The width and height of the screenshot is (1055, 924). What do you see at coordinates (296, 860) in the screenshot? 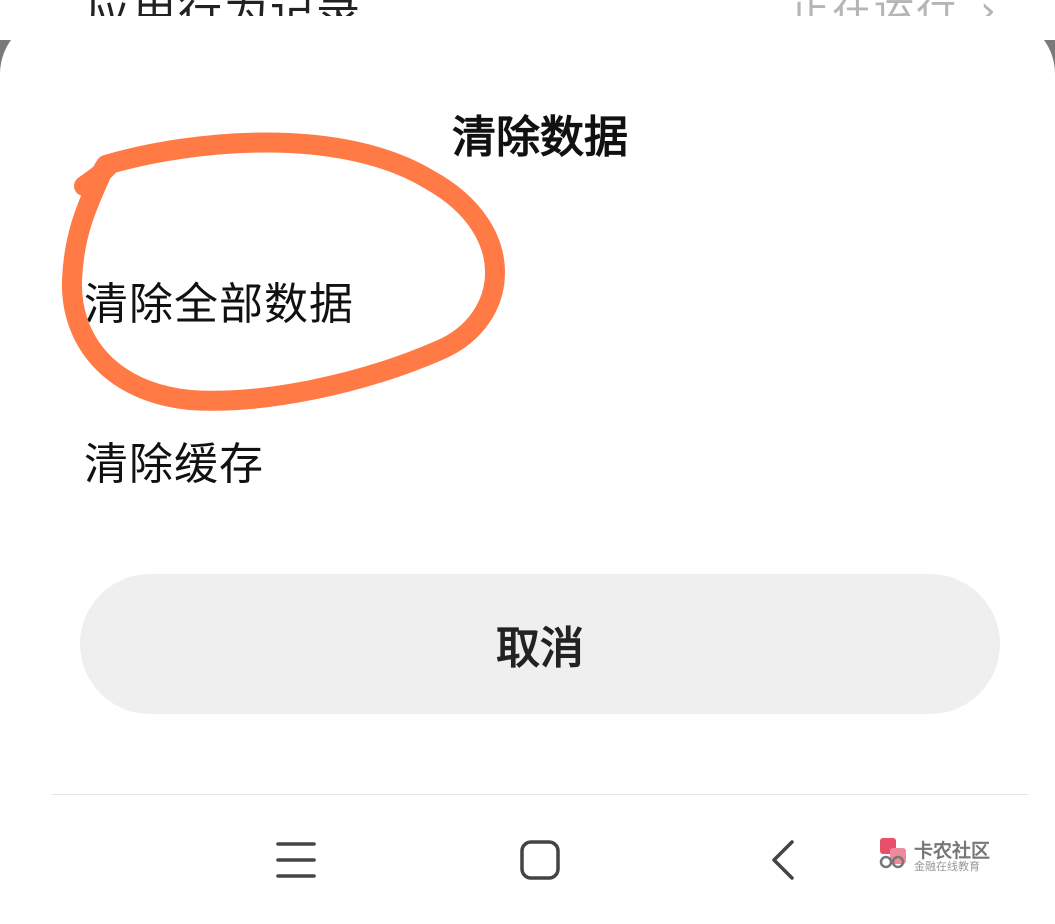
I see `menu-icon` at bounding box center [296, 860].